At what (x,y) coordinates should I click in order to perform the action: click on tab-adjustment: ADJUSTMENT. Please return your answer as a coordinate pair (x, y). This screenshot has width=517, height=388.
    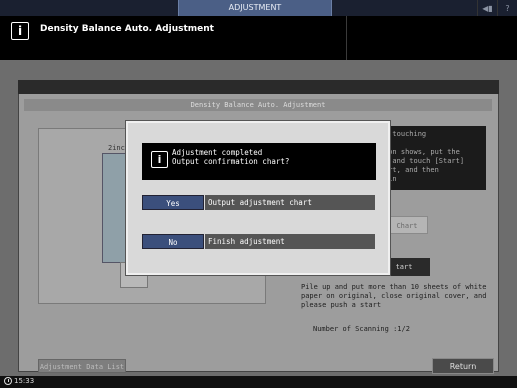
    Looking at the image, I should click on (255, 8).